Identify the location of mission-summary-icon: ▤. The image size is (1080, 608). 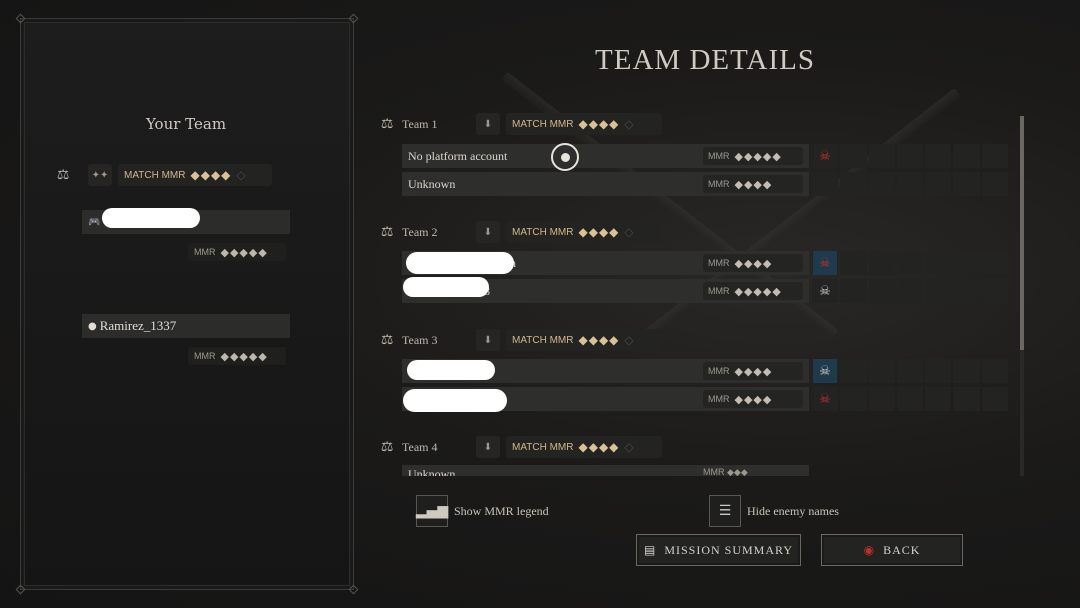
(650, 550).